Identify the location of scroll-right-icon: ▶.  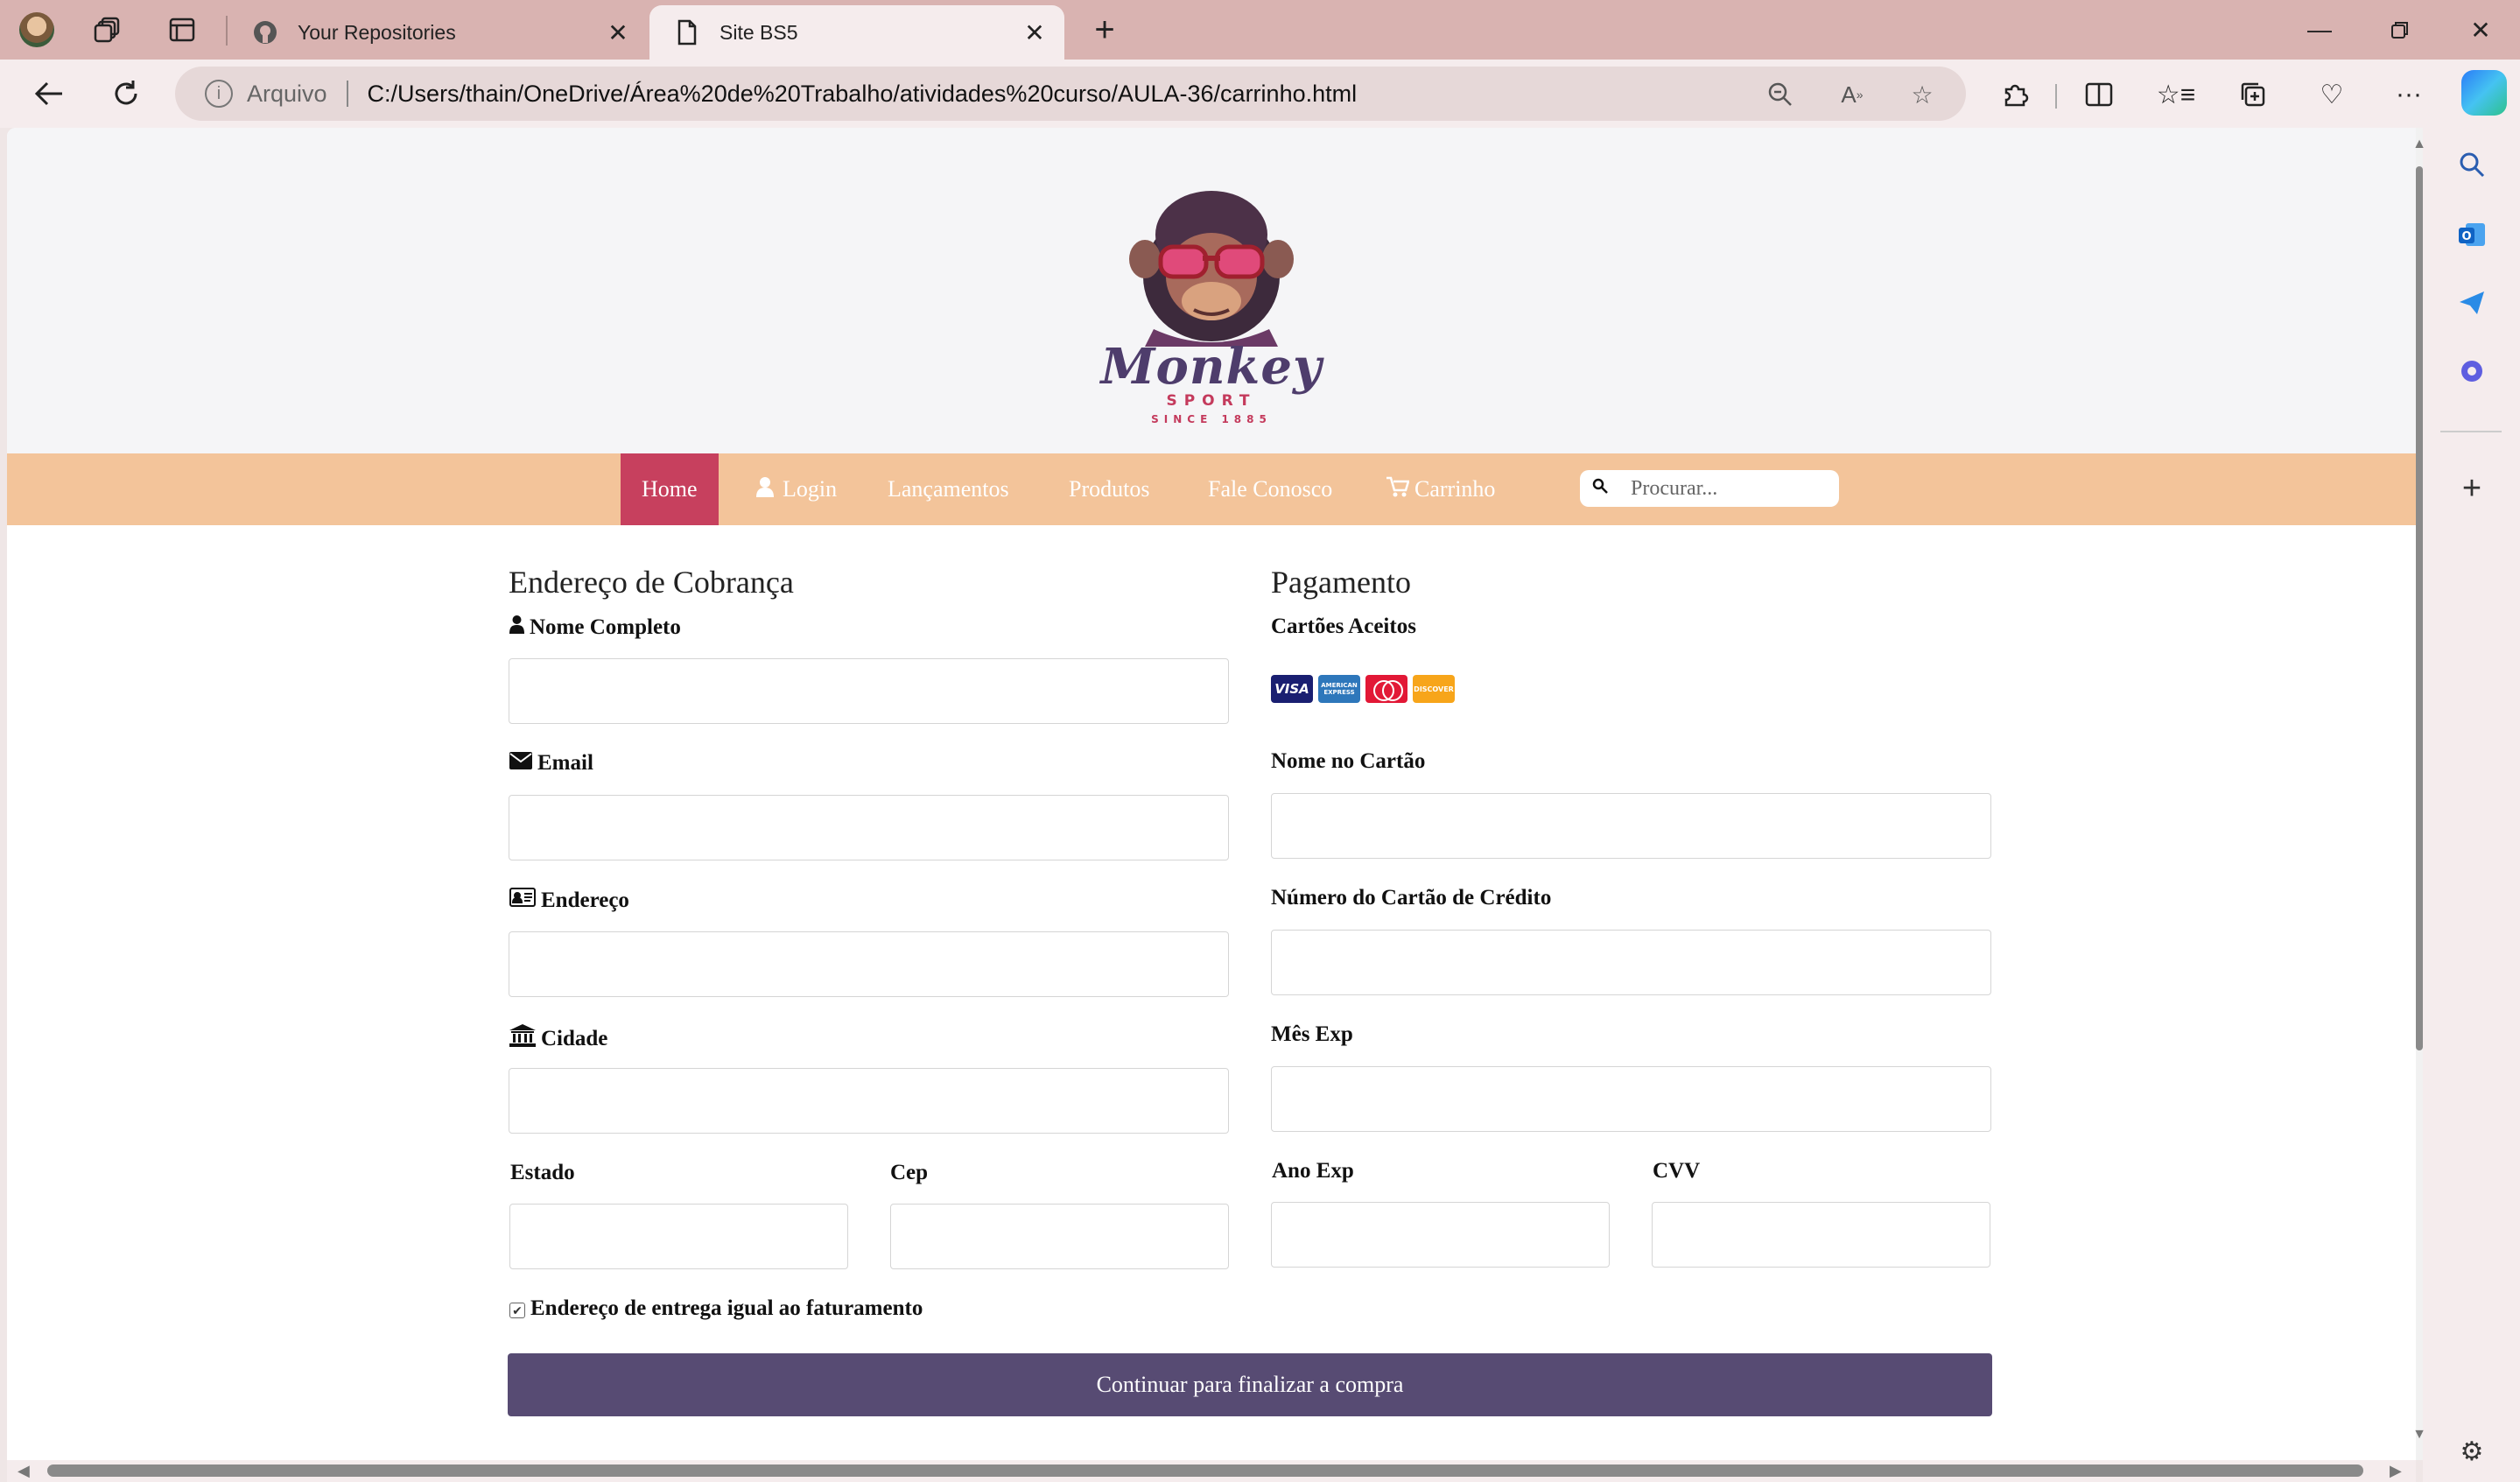
(2396, 1471).